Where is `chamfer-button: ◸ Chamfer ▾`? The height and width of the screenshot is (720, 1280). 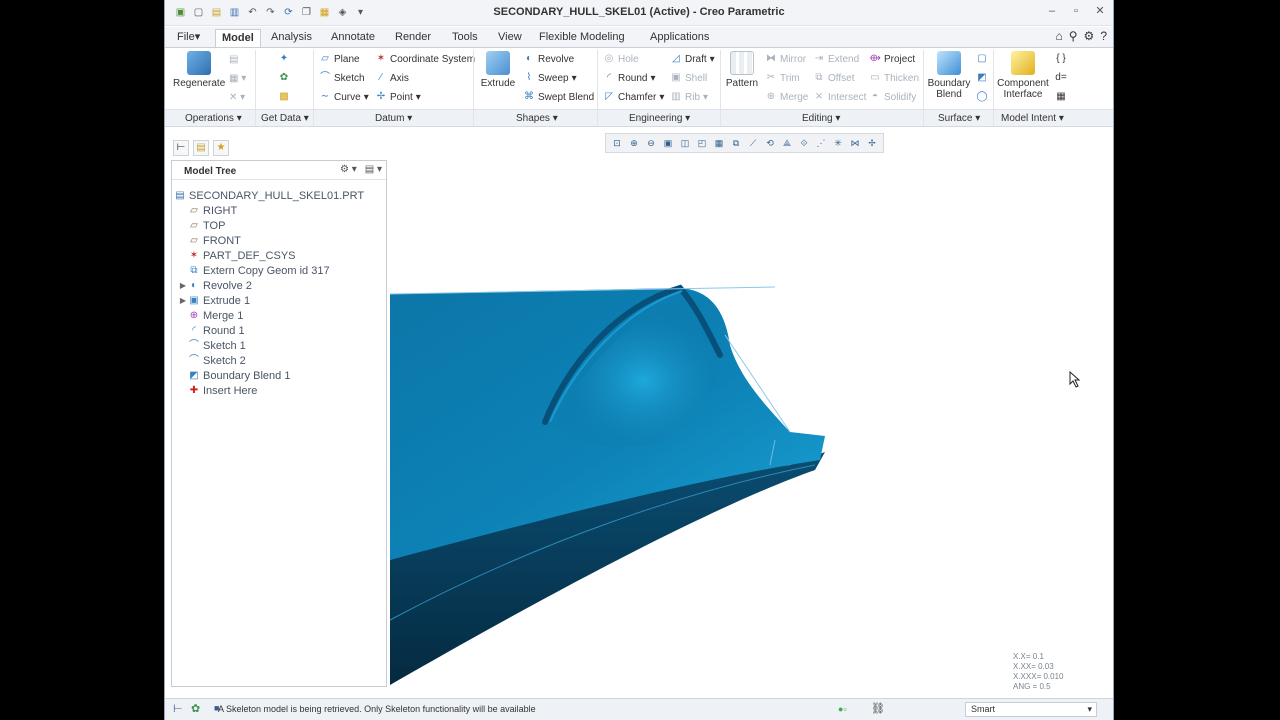 chamfer-button: ◸ Chamfer ▾ is located at coordinates (633, 97).